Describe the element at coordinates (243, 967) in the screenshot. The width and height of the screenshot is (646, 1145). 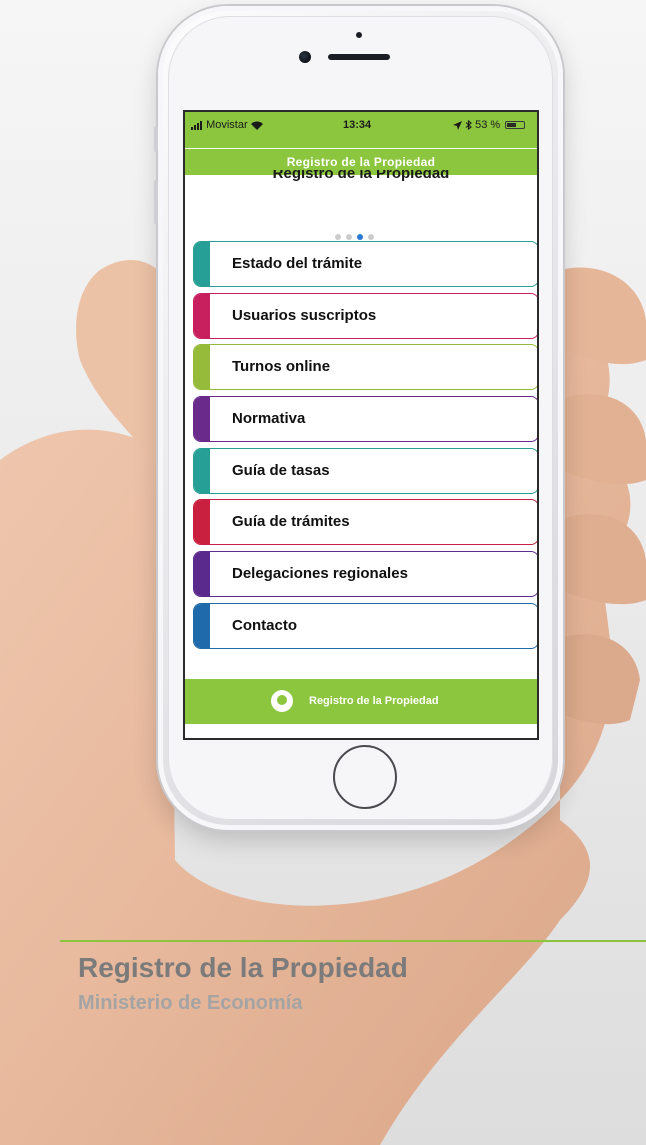
I see `brand-title: Registro de la Propiedad` at that location.